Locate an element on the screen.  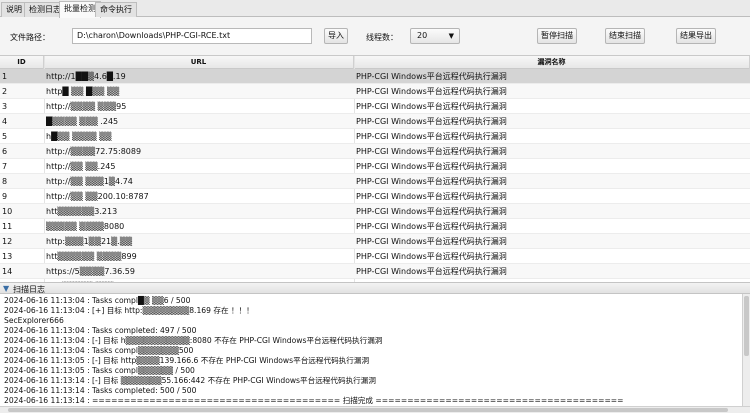
cell-url: https://5▒▒▒▒7.36.59 is located at coordinates (90, 271).